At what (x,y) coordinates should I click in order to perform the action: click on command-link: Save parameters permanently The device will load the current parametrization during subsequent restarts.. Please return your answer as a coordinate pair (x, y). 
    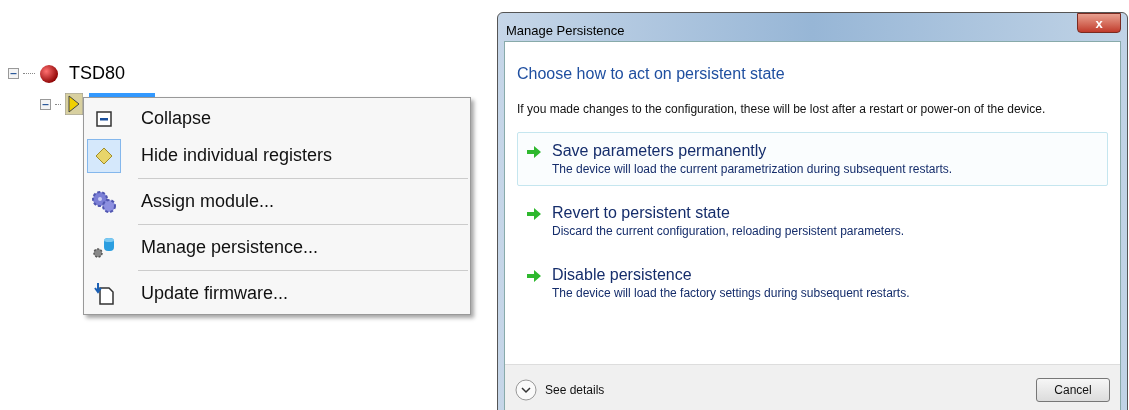
    Looking at the image, I should click on (812, 159).